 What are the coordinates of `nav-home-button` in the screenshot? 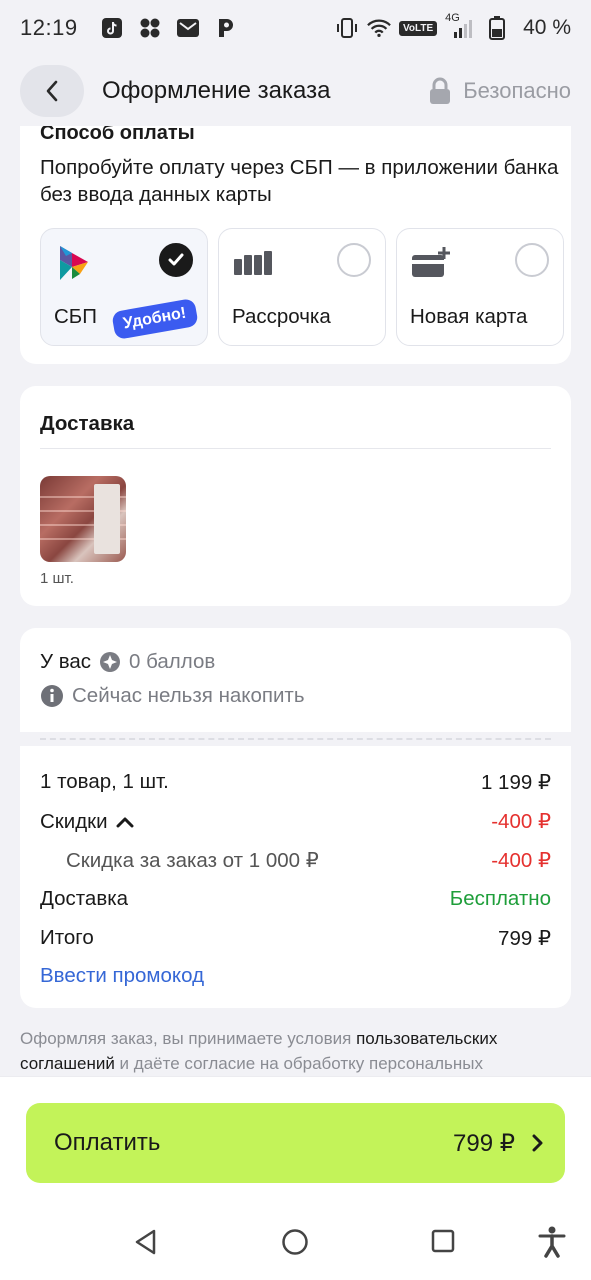 It's located at (295, 1242).